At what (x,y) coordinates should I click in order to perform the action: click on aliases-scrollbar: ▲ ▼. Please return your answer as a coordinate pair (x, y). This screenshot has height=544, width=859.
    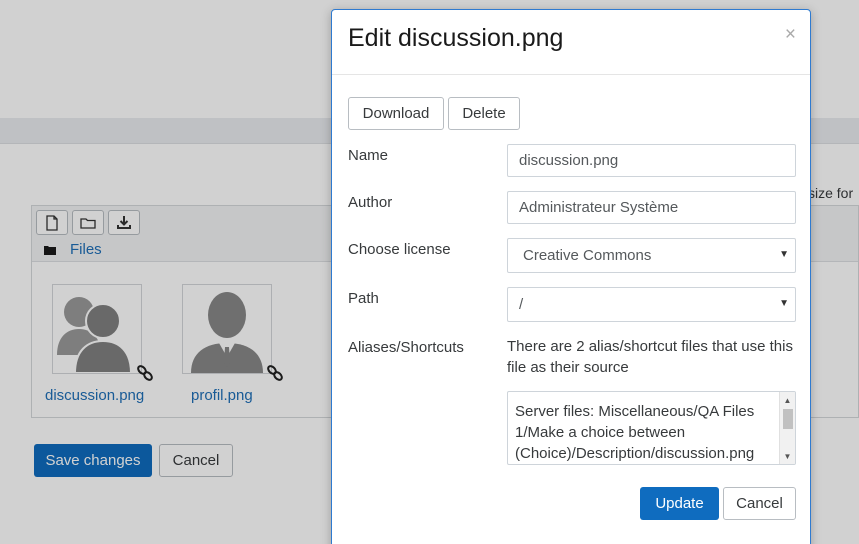
    Looking at the image, I should click on (787, 428).